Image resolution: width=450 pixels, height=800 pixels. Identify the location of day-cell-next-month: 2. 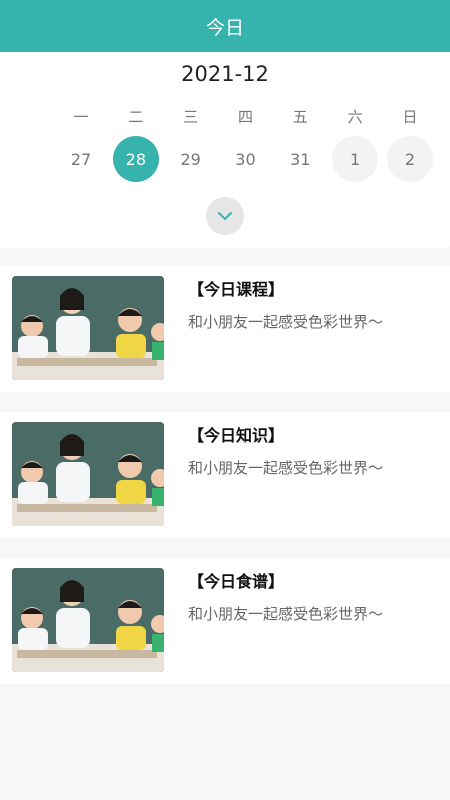
(409, 159).